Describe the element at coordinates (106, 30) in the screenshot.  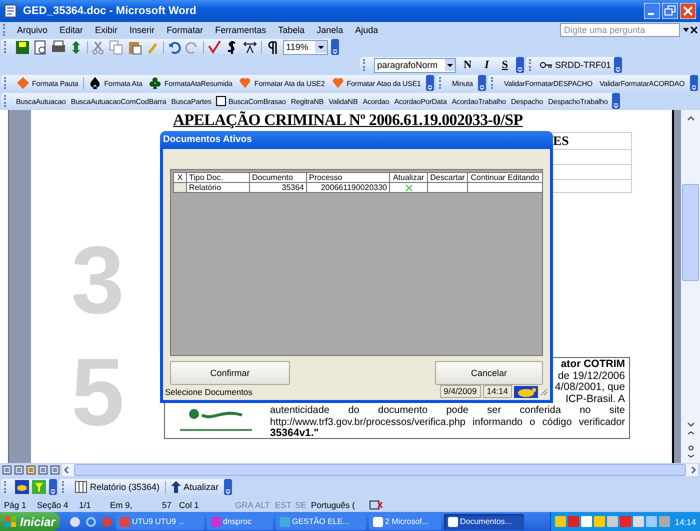
I see `menu-item: Exibir` at that location.